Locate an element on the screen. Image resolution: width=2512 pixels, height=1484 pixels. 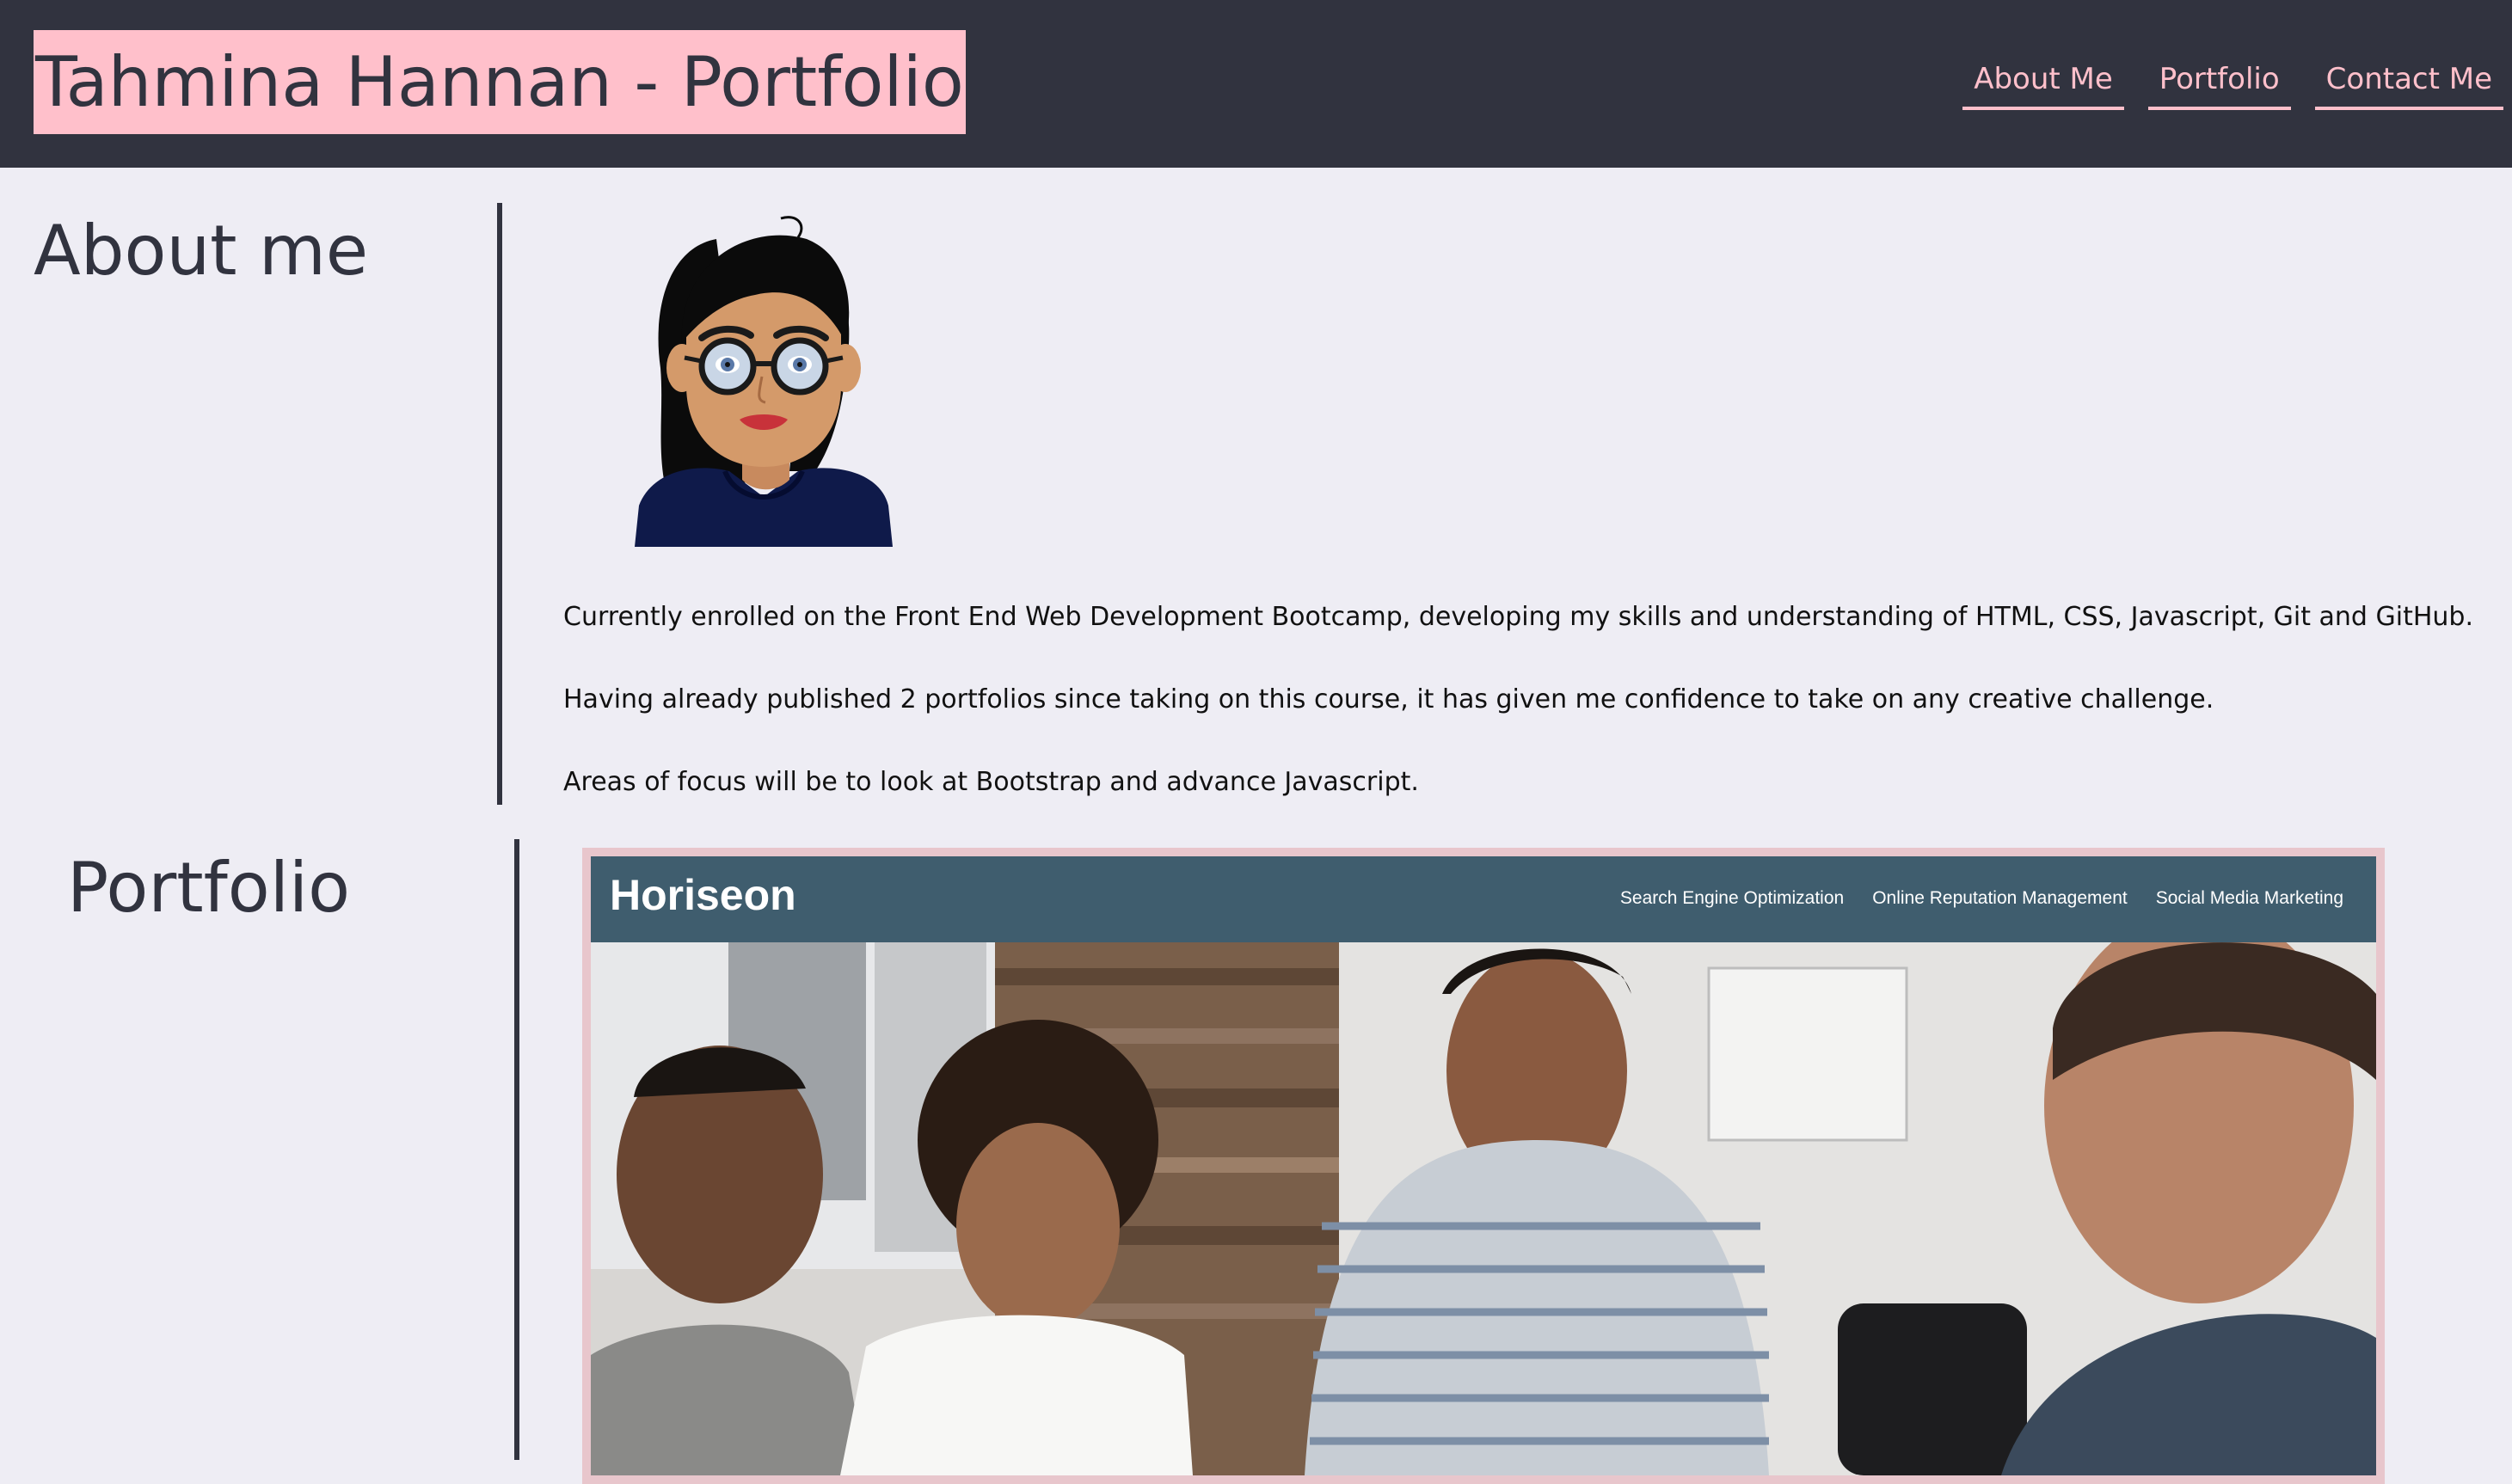
nav-link-about-me: About Me is located at coordinates (2043, 81).